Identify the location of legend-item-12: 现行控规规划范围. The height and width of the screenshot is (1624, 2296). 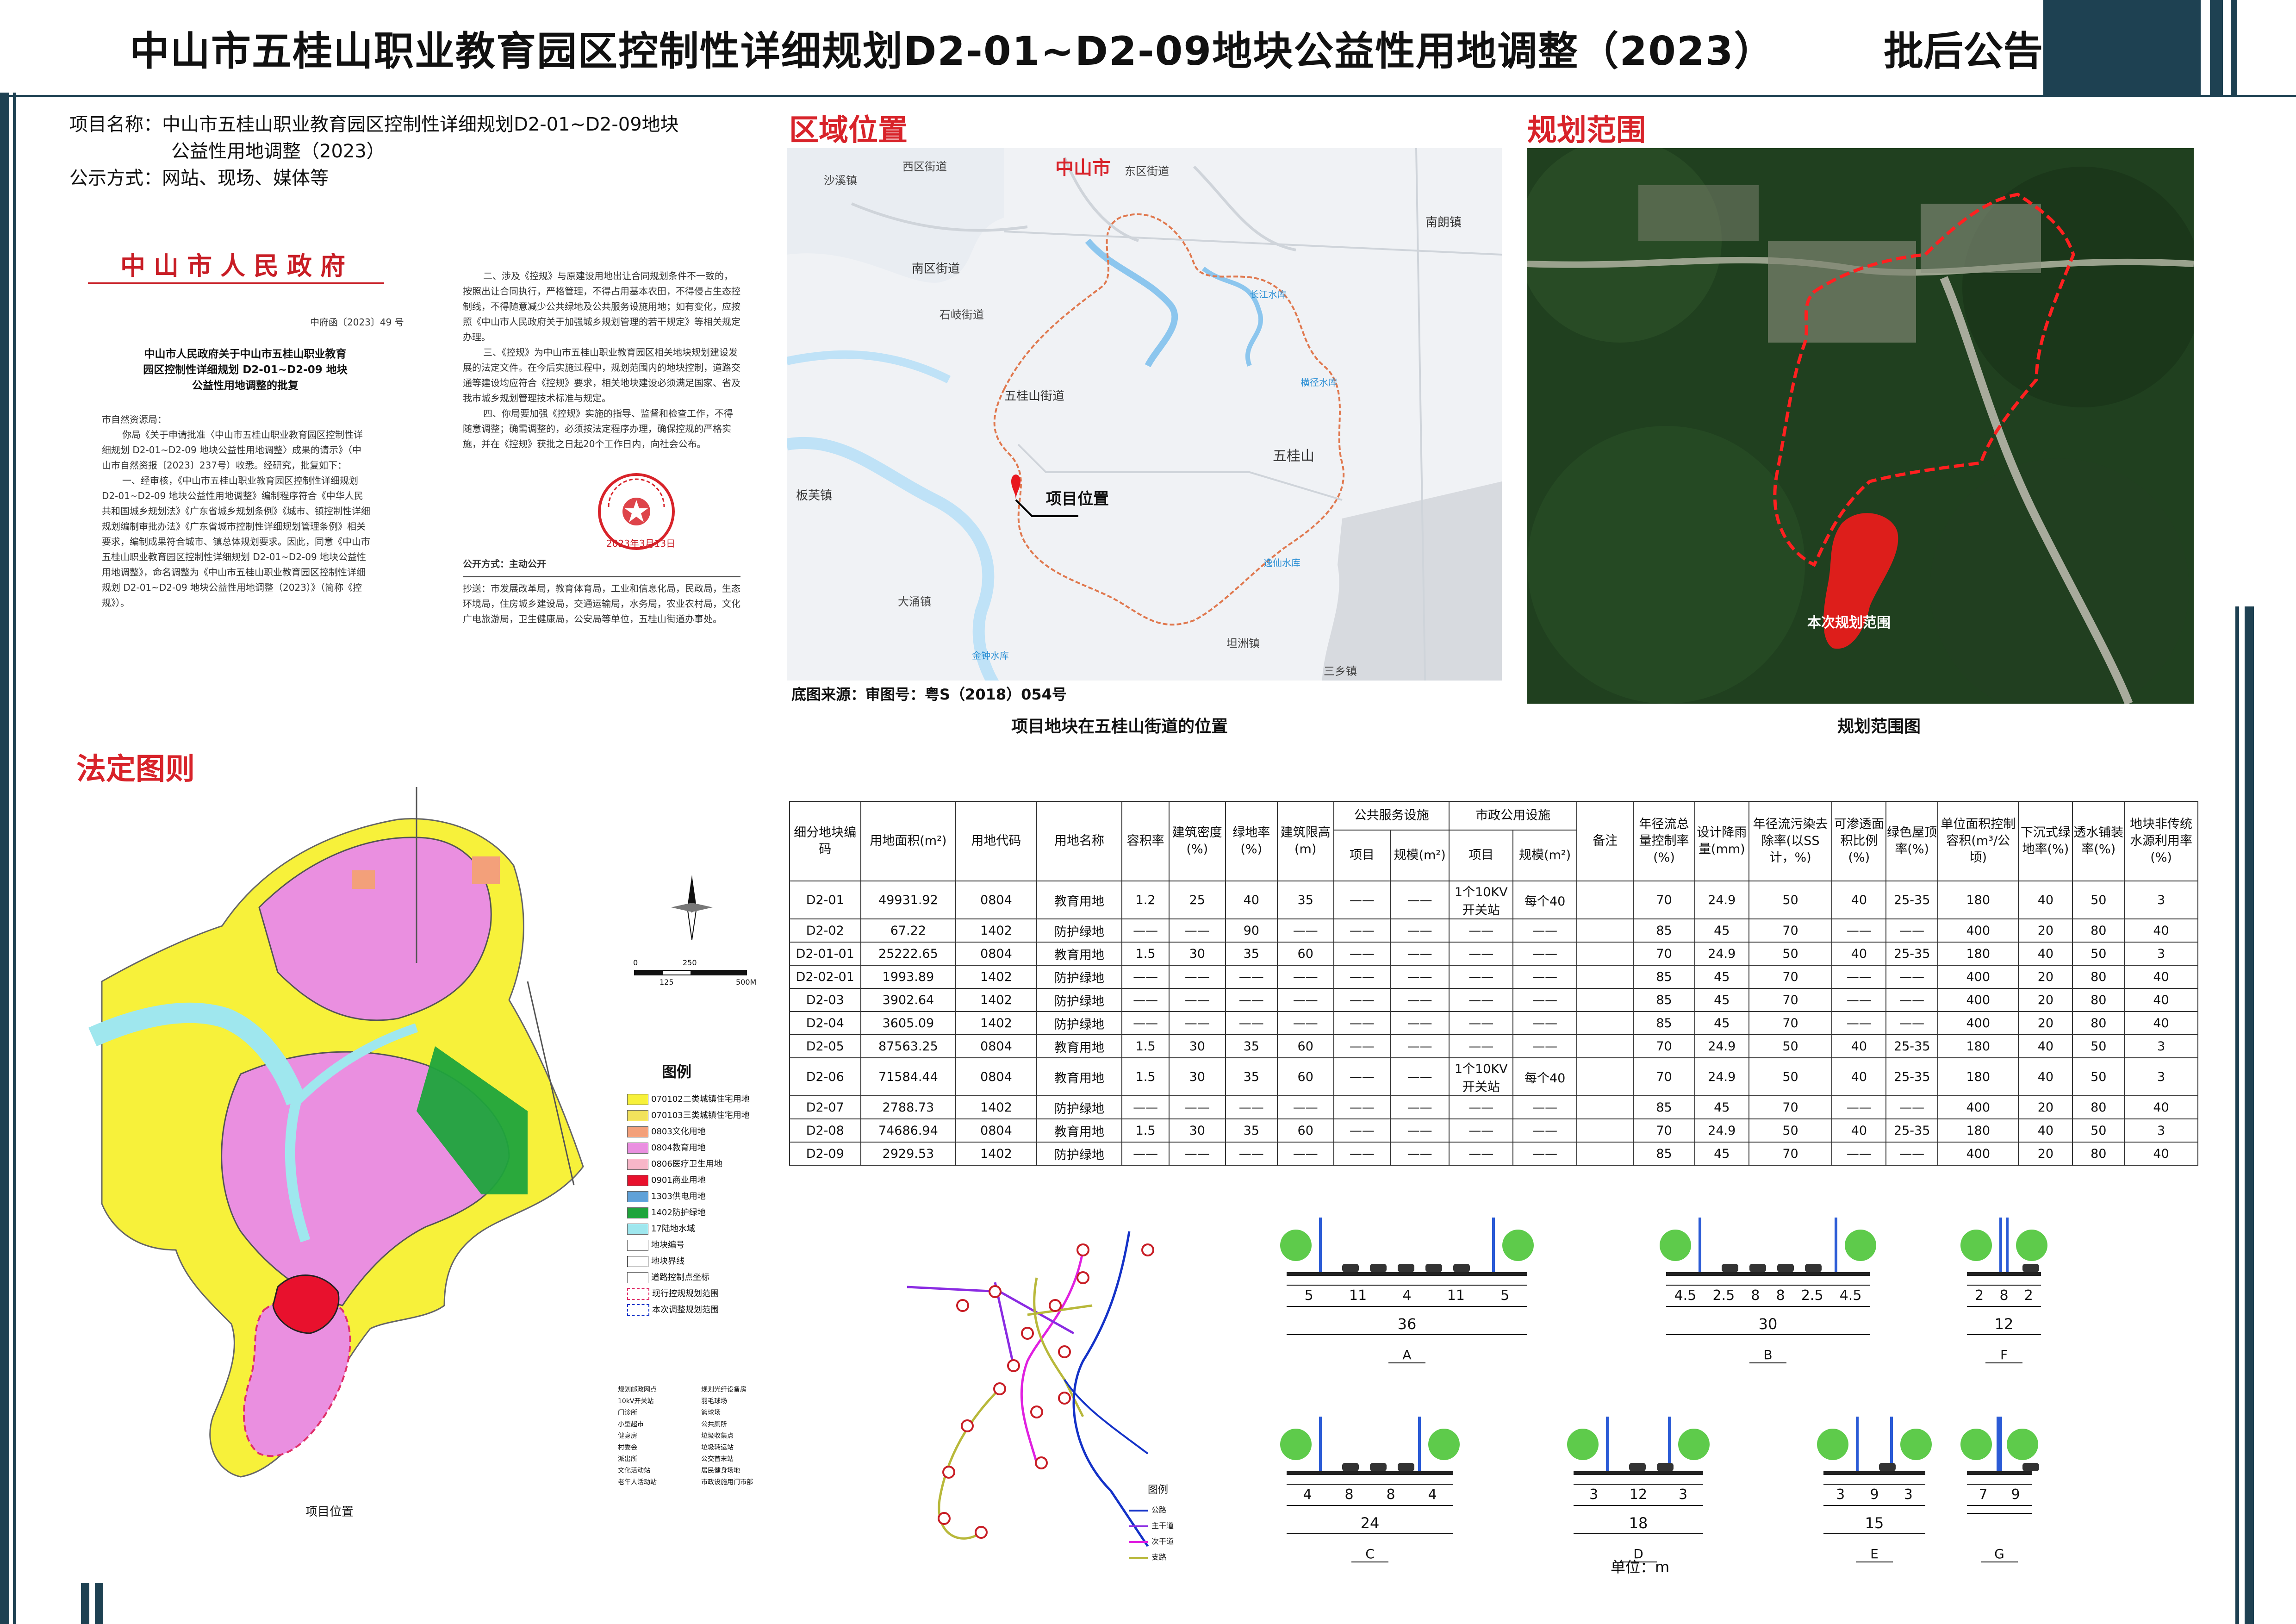
(705, 1295).